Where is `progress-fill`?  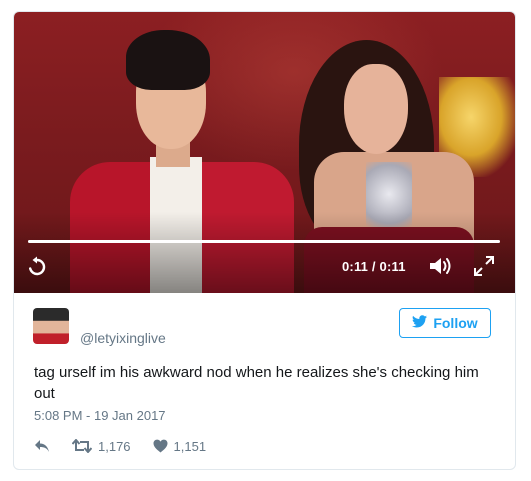 progress-fill is located at coordinates (264, 241).